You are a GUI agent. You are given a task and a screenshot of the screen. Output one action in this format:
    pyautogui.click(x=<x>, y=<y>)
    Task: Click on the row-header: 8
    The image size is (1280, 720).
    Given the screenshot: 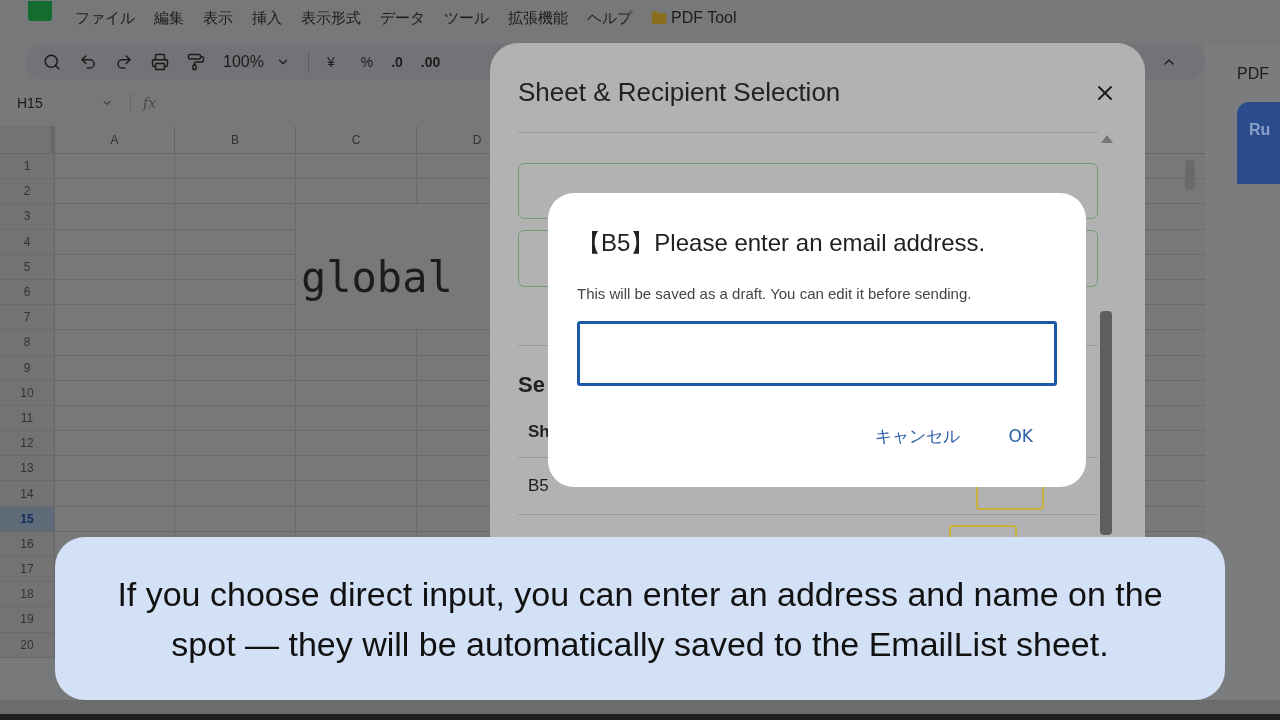 What is the action you would take?
    pyautogui.click(x=27, y=342)
    